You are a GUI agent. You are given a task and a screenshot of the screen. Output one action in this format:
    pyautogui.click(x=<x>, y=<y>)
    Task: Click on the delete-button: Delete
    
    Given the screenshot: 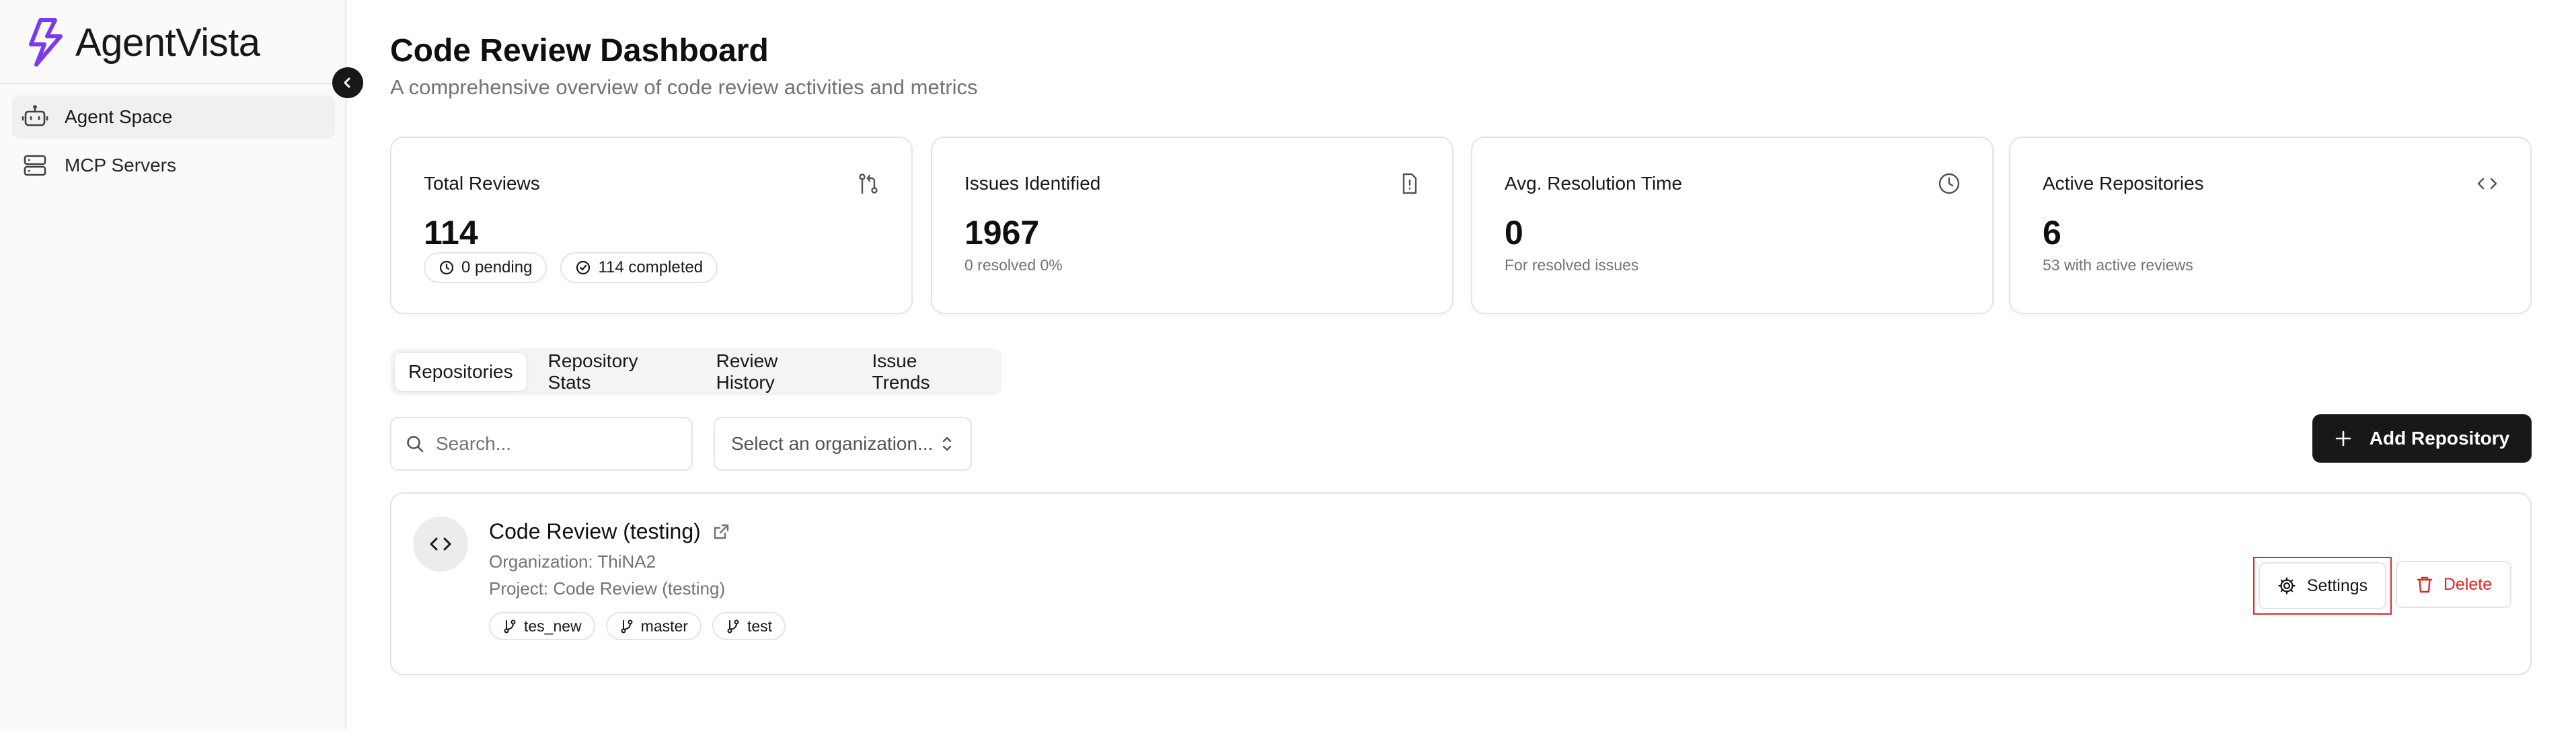 What is the action you would take?
    pyautogui.click(x=2453, y=584)
    